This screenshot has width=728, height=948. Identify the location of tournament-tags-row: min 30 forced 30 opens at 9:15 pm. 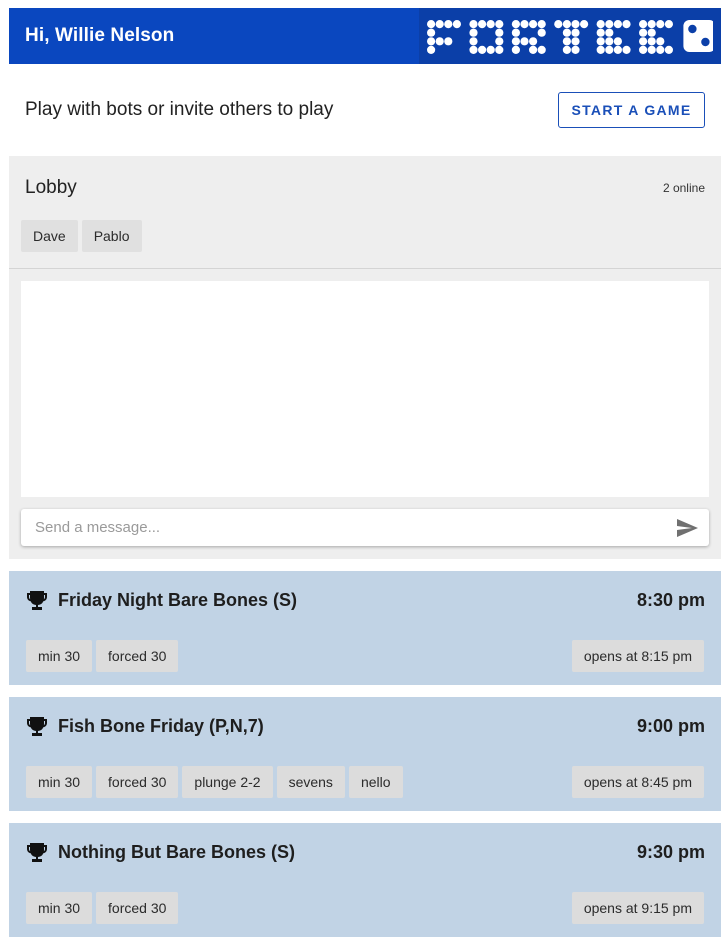
(365, 908).